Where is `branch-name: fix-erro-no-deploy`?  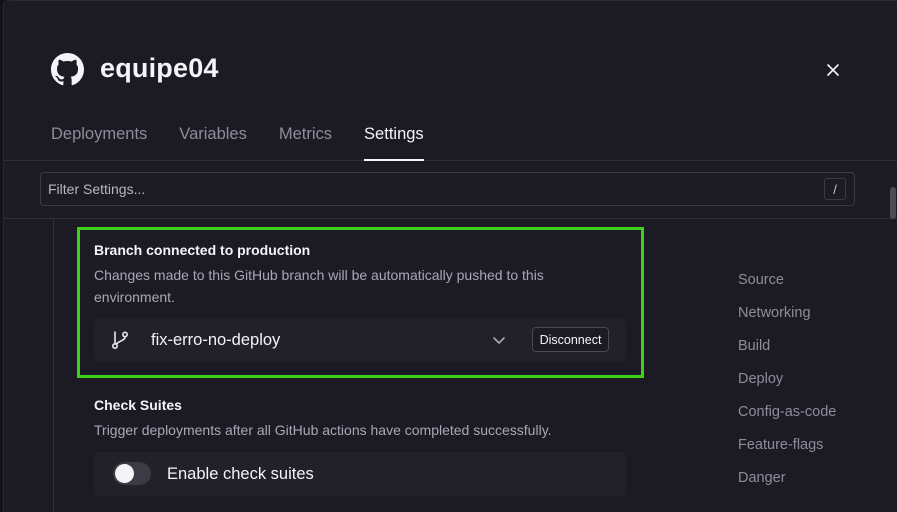 branch-name: fix-erro-no-deploy is located at coordinates (216, 340).